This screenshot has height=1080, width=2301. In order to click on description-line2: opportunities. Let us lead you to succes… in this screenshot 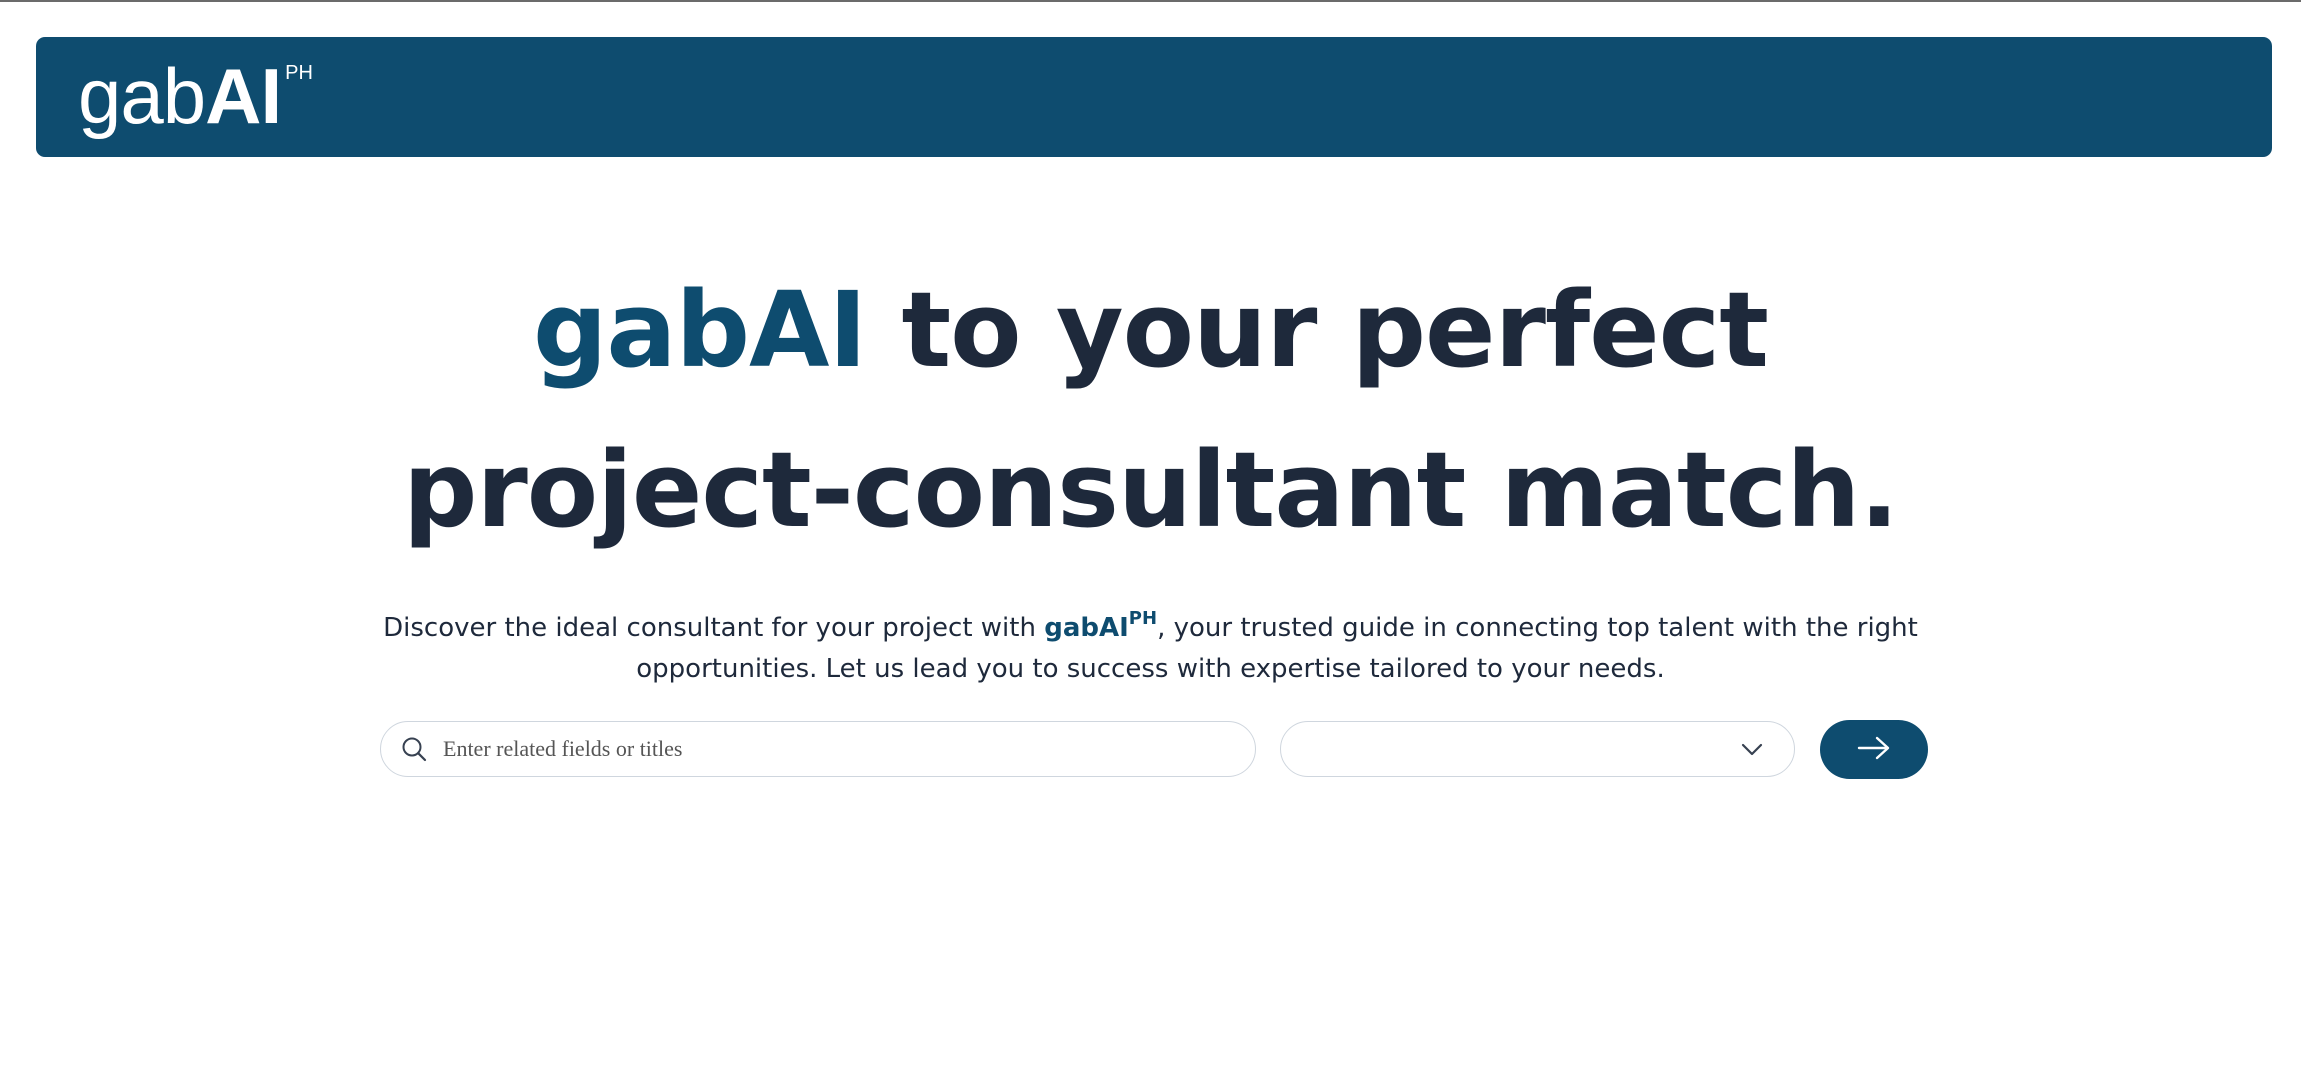, I will do `click(1150, 669)`.